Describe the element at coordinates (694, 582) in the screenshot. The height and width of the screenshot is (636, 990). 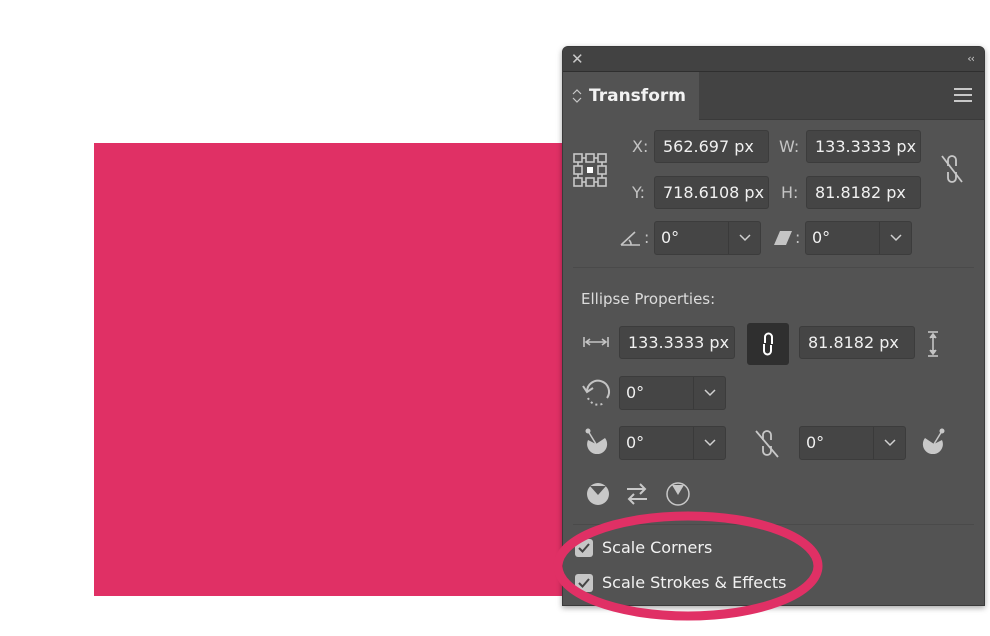
I see `scale-strokes-effects-label: Scale Strokes & Effects` at that location.